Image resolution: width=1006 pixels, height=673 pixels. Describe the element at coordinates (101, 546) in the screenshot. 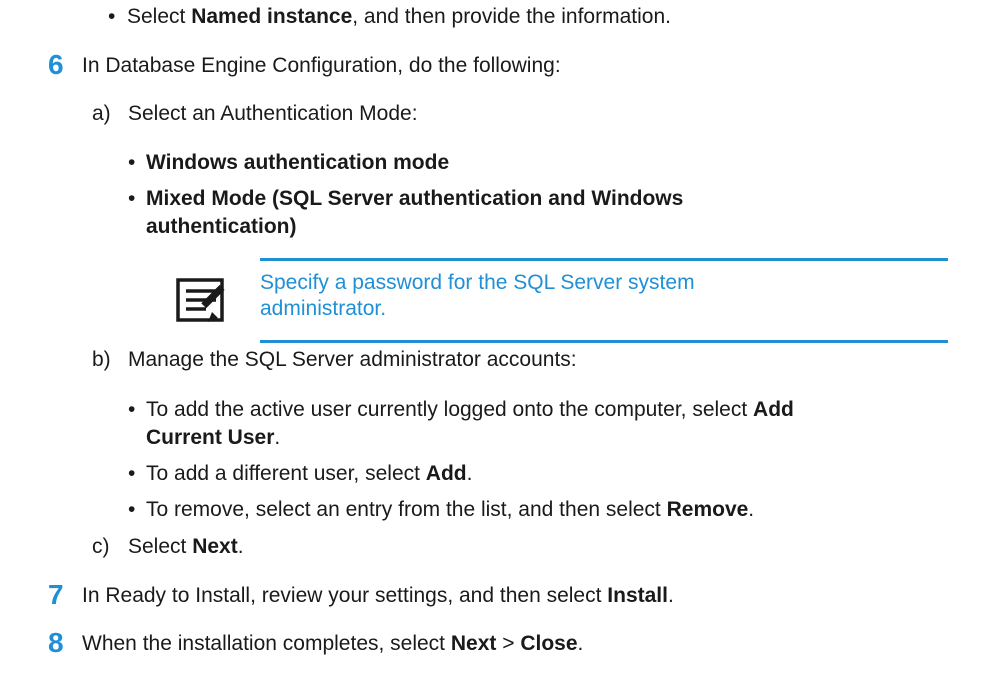

I see `substep-letter: c)` at that location.